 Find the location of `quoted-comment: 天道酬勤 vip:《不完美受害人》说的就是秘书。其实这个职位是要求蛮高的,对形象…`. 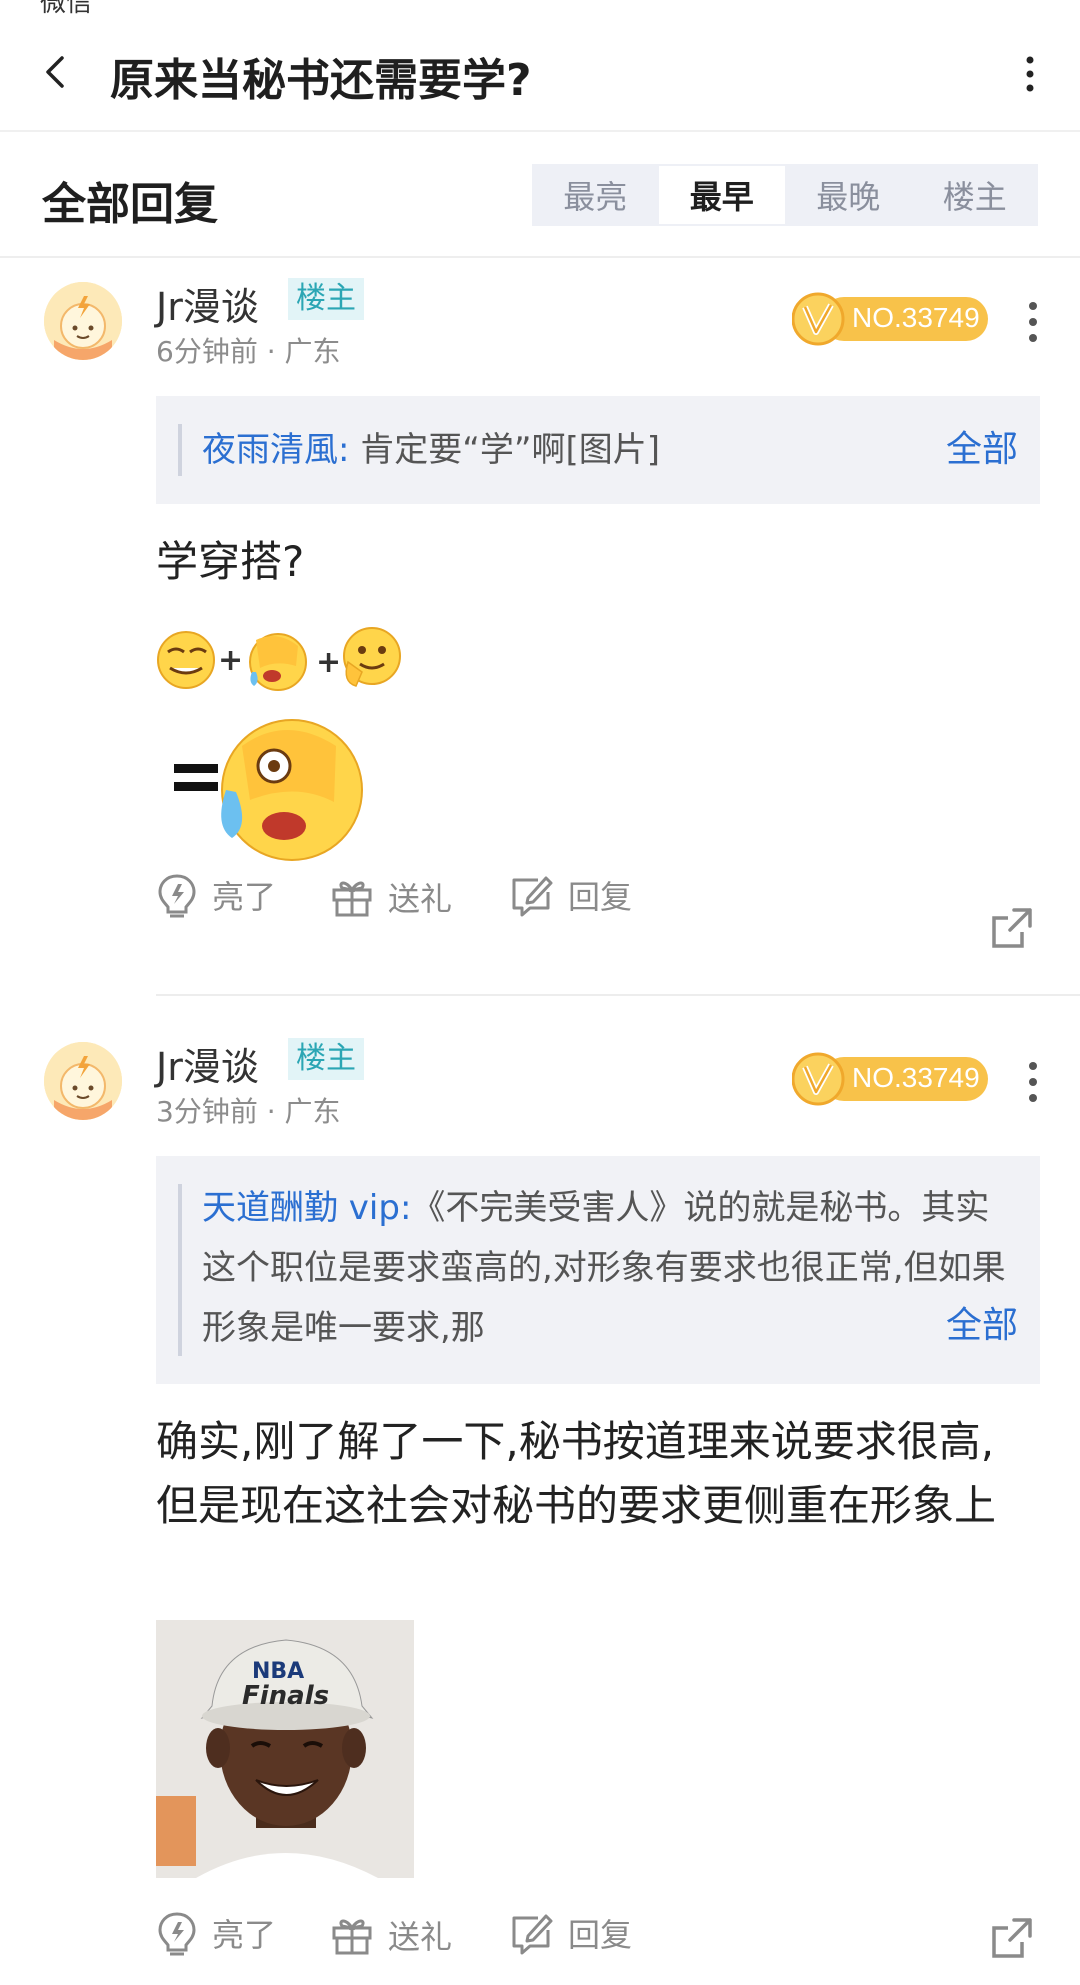

quoted-comment: 天道酬勤 vip:《不完美受害人》说的就是秘书。其实这个职位是要求蛮高的,对形象… is located at coordinates (598, 1270).